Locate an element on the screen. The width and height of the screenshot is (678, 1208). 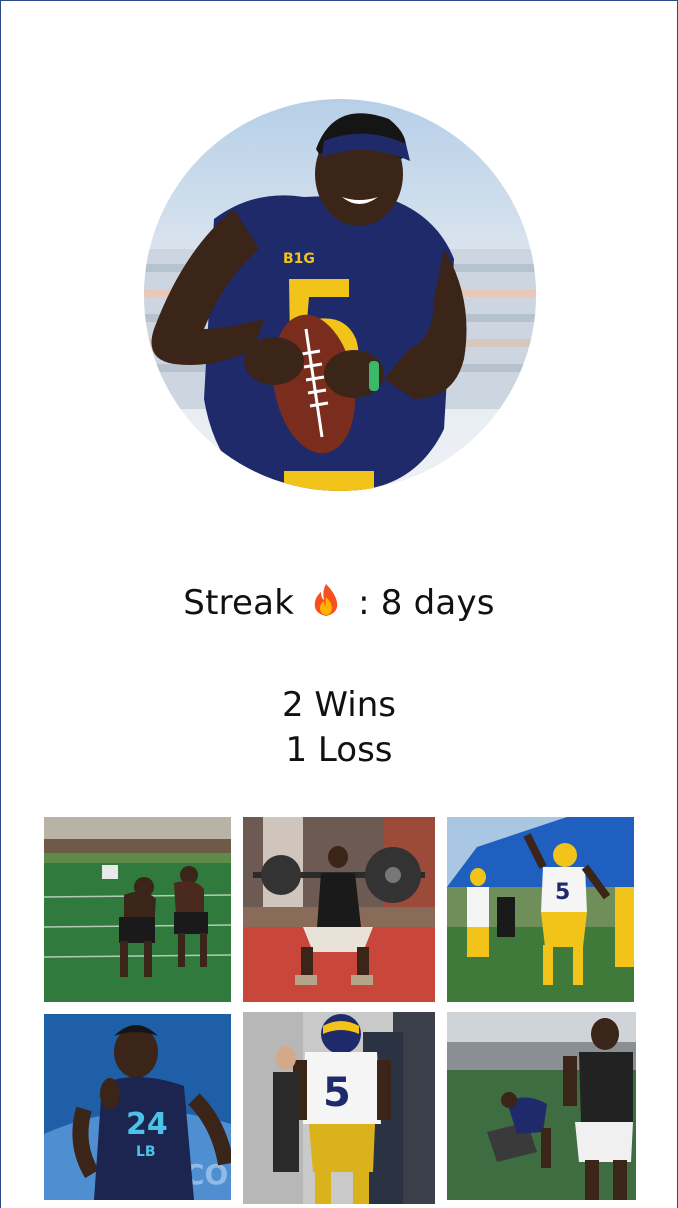
gallery-photo-3: 5 is located at coordinates (540, 909).